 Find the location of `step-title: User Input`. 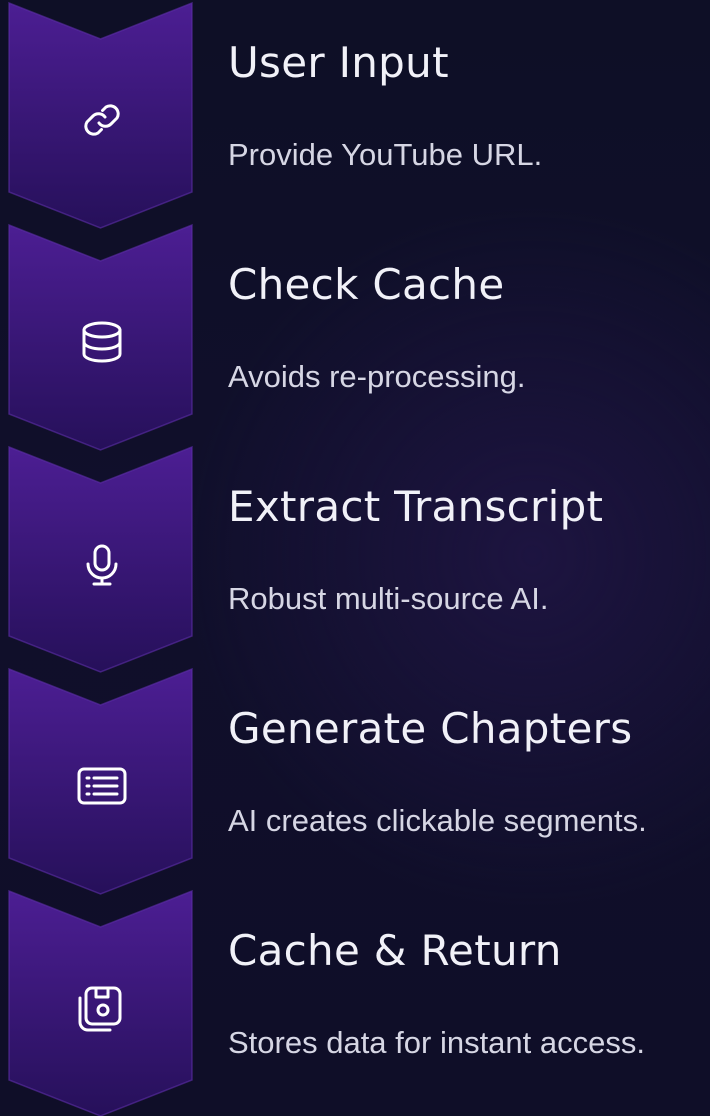

step-title: User Input is located at coordinates (338, 62).